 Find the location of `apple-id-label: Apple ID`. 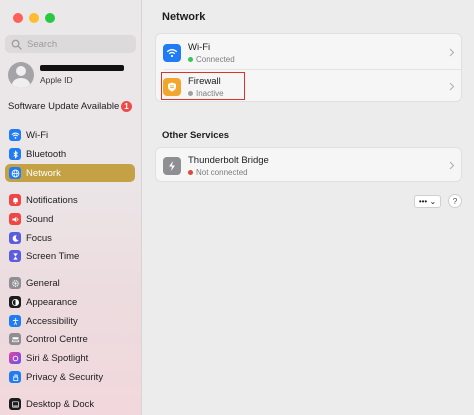

apple-id-label: Apple ID is located at coordinates (56, 80).